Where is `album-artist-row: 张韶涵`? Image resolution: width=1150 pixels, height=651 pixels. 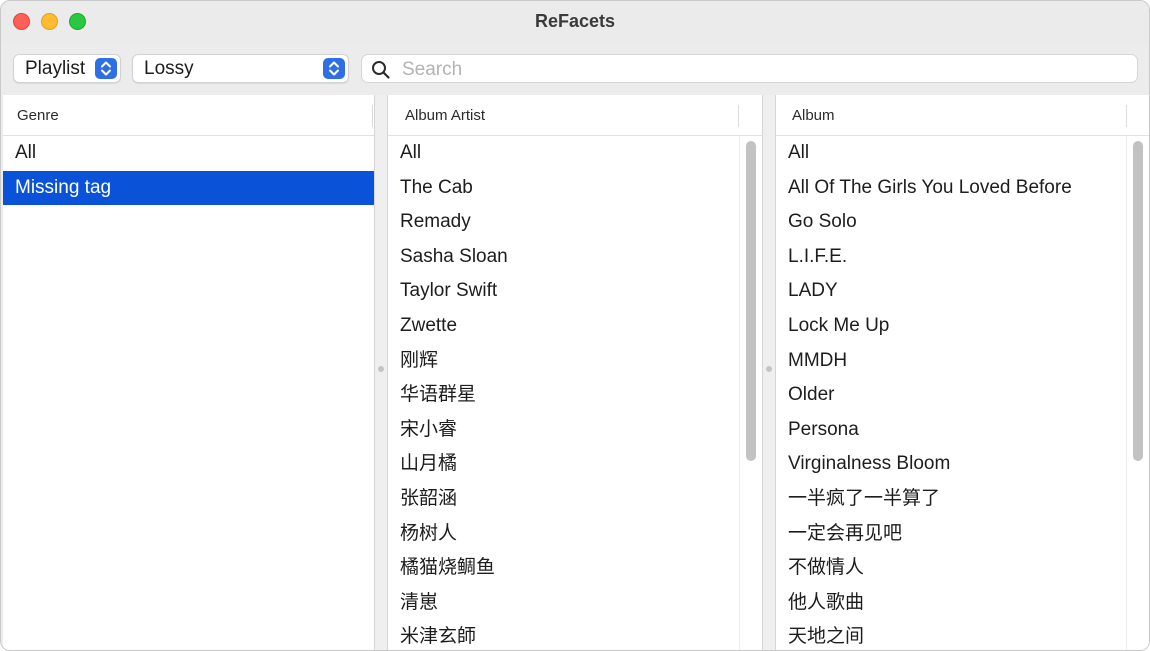 album-artist-row: 张韶涵 is located at coordinates (564, 499).